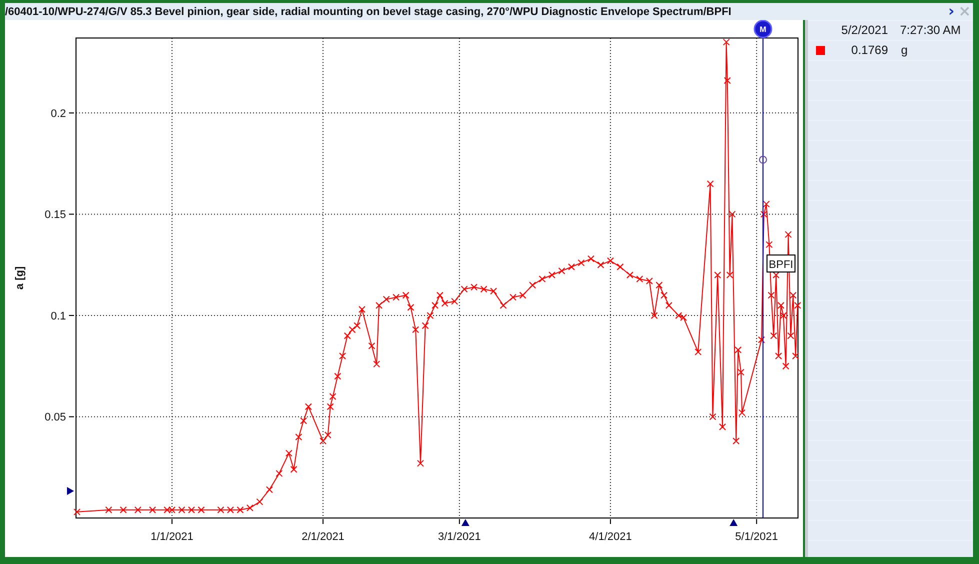 The image size is (979, 564). I want to click on y-tick-label: 0.1, so click(58, 316).